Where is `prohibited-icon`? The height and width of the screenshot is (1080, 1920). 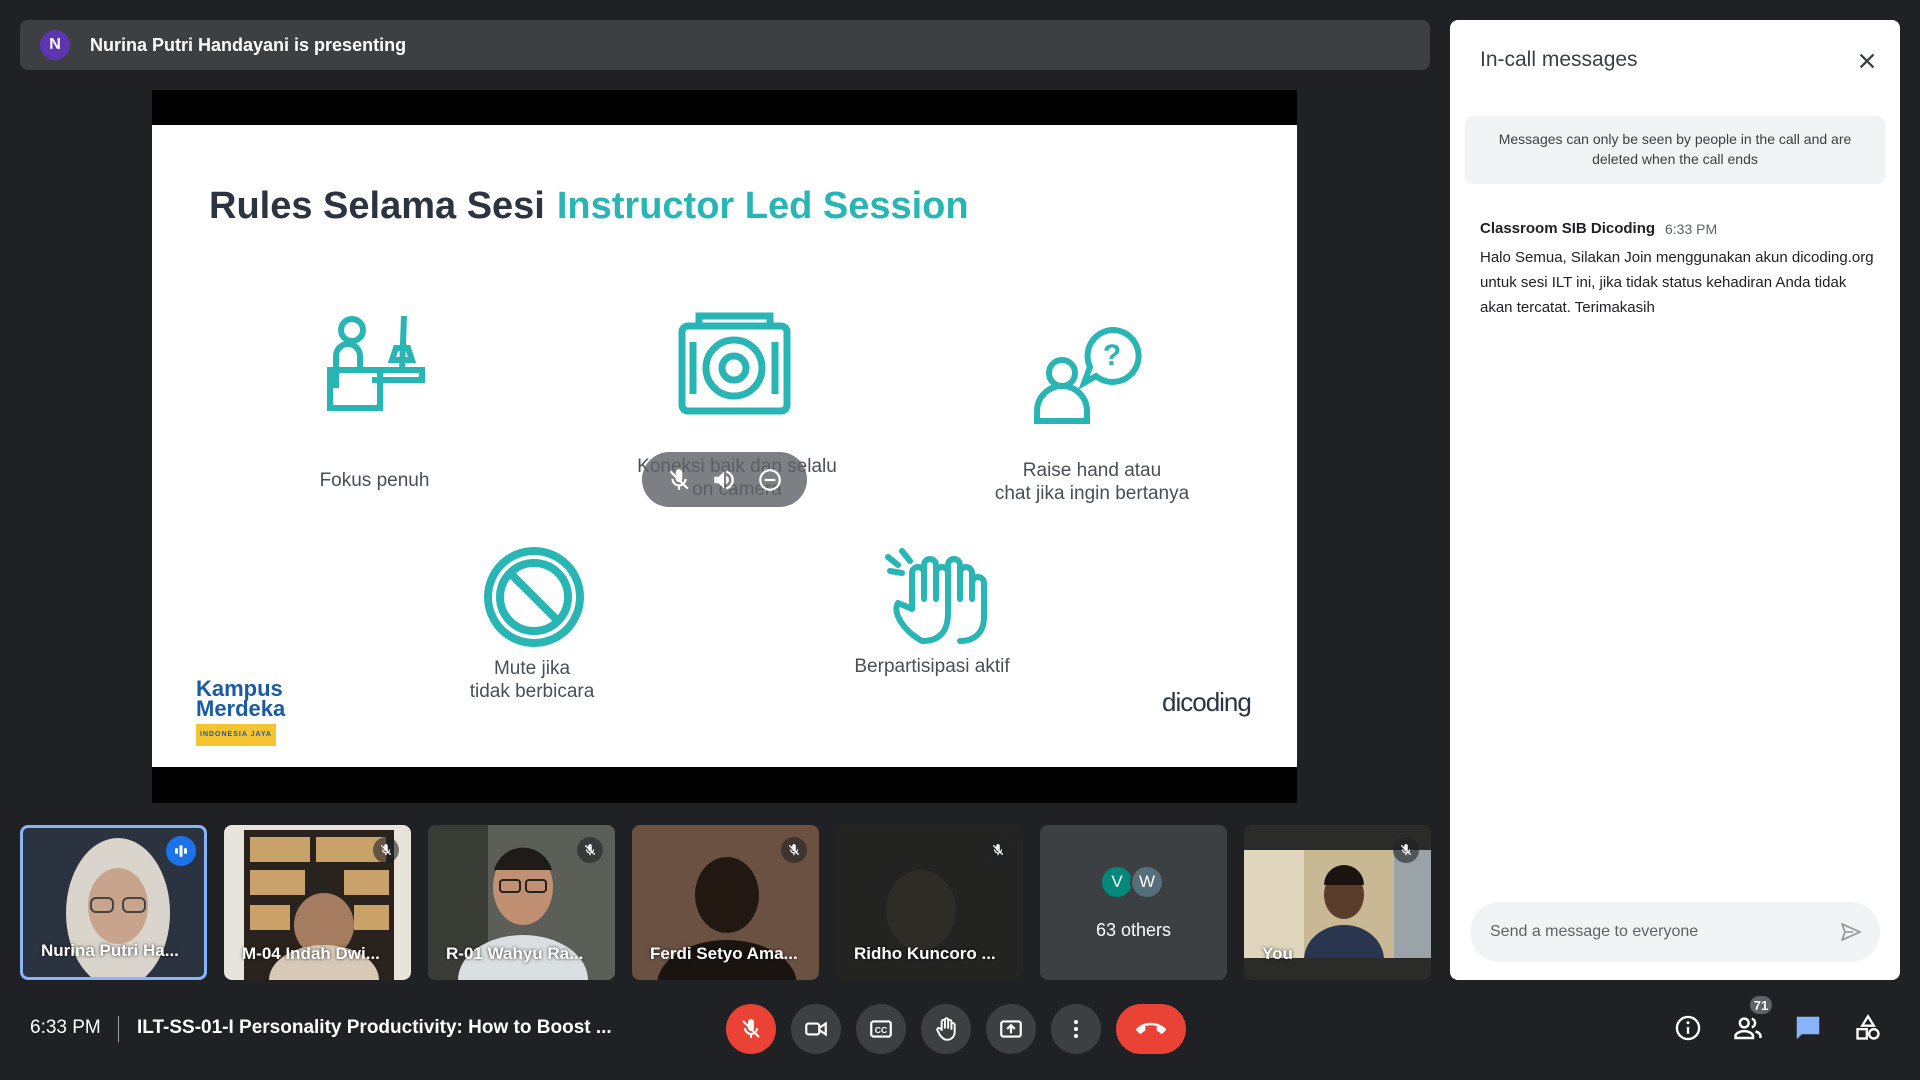
prohibited-icon is located at coordinates (534, 597).